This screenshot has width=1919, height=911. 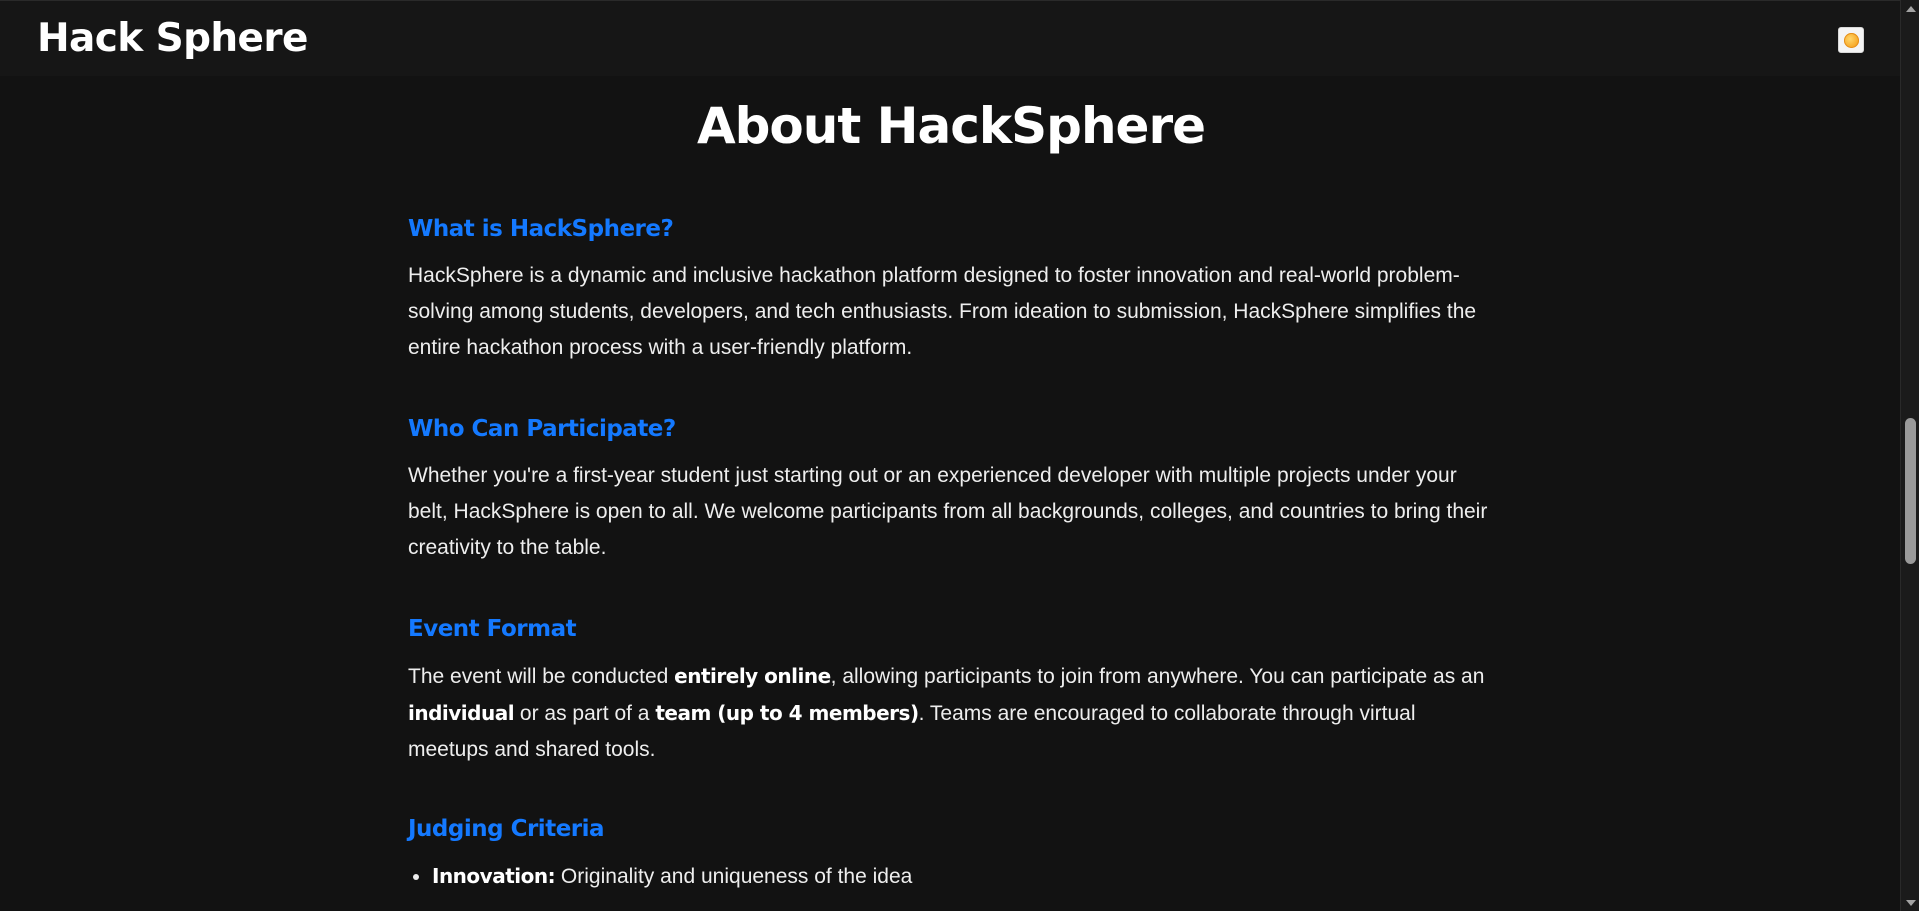 I want to click on section-heading: Judging Criteria, so click(x=506, y=829).